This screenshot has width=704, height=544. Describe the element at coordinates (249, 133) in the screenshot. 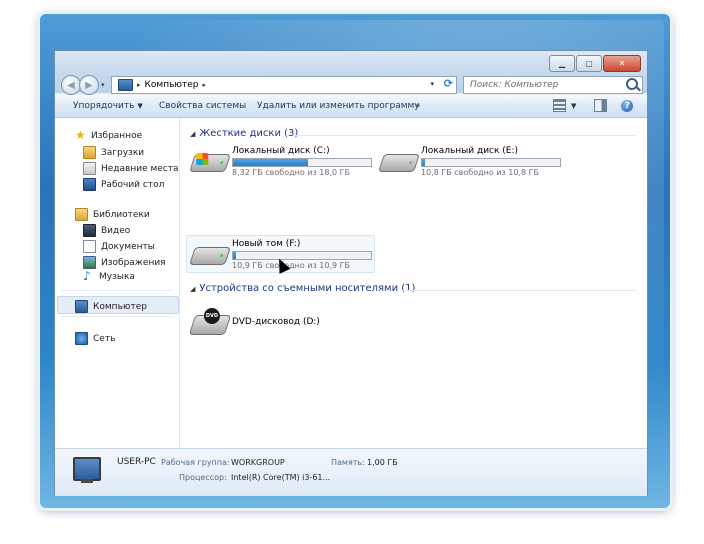

I see `group-title-hard-disks: Жесткие диски (3)` at that location.